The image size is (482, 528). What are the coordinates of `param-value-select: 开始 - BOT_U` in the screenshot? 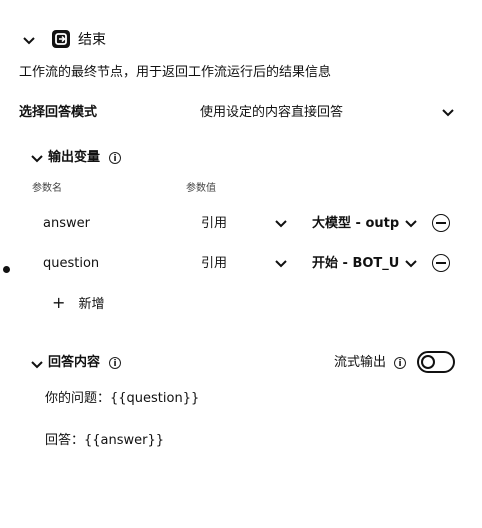 It's located at (355, 263).